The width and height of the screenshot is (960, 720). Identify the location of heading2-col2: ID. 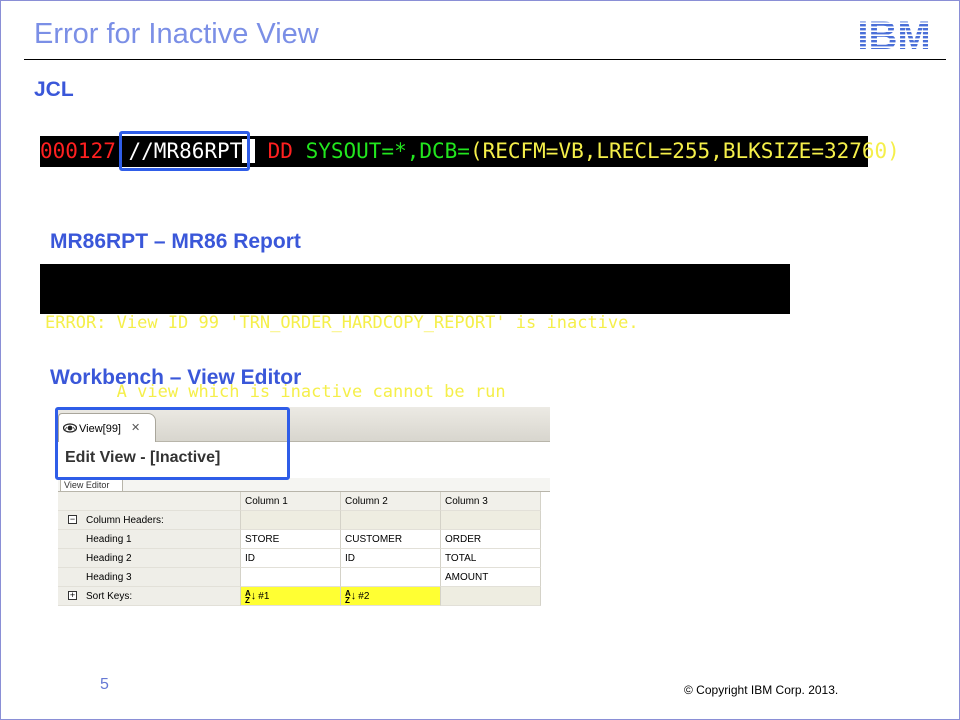
(391, 558).